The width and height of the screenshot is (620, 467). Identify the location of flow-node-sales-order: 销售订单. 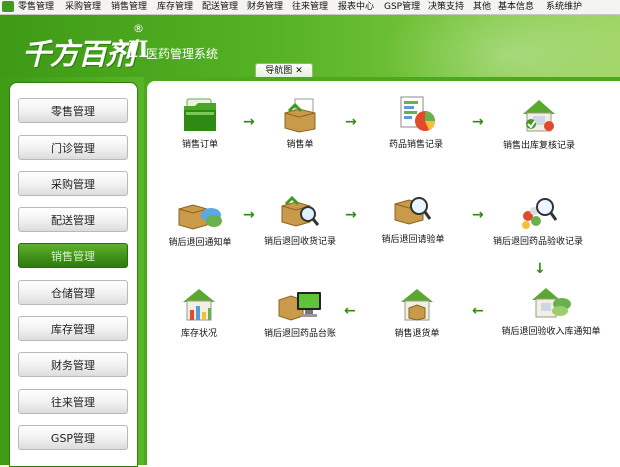
(200, 123).